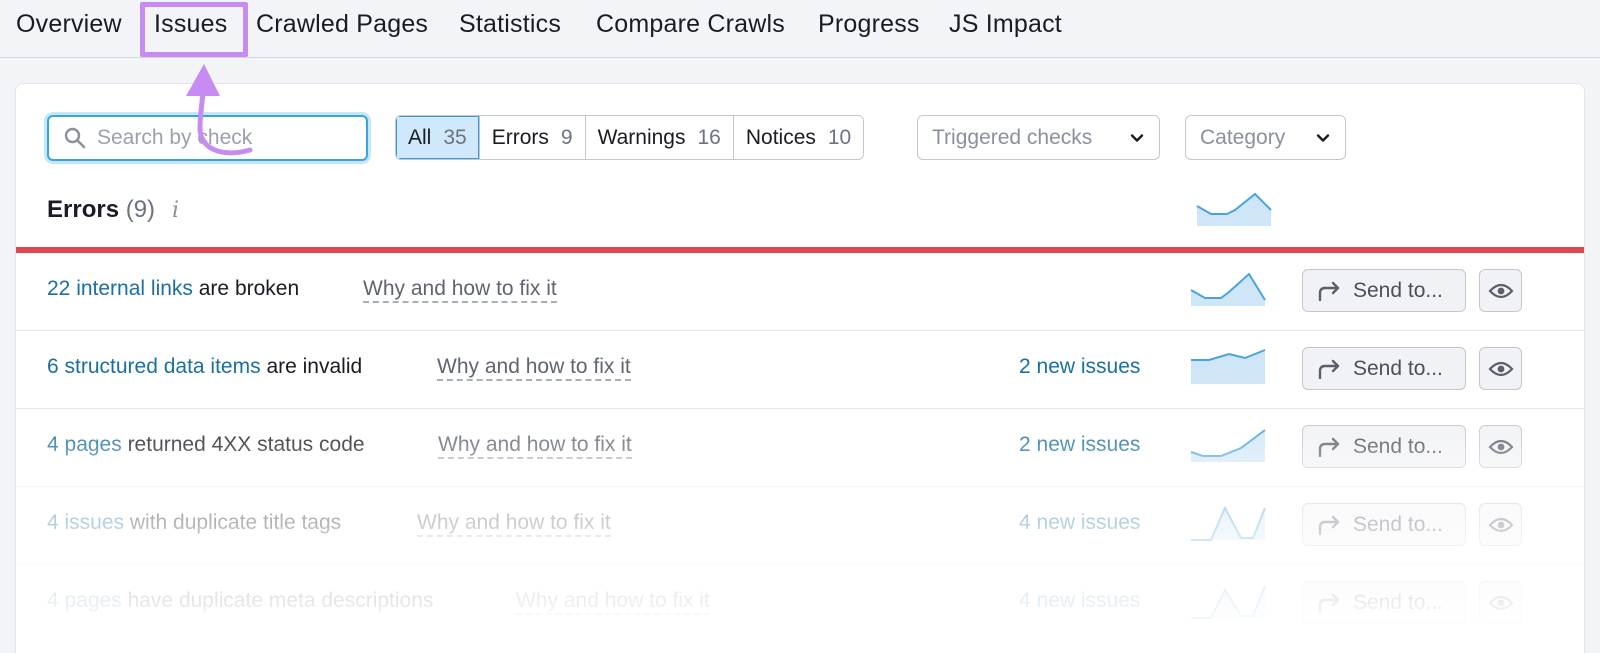 The image size is (1600, 653). Describe the element at coordinates (520, 137) in the screenshot. I see `filter-label: Errors` at that location.